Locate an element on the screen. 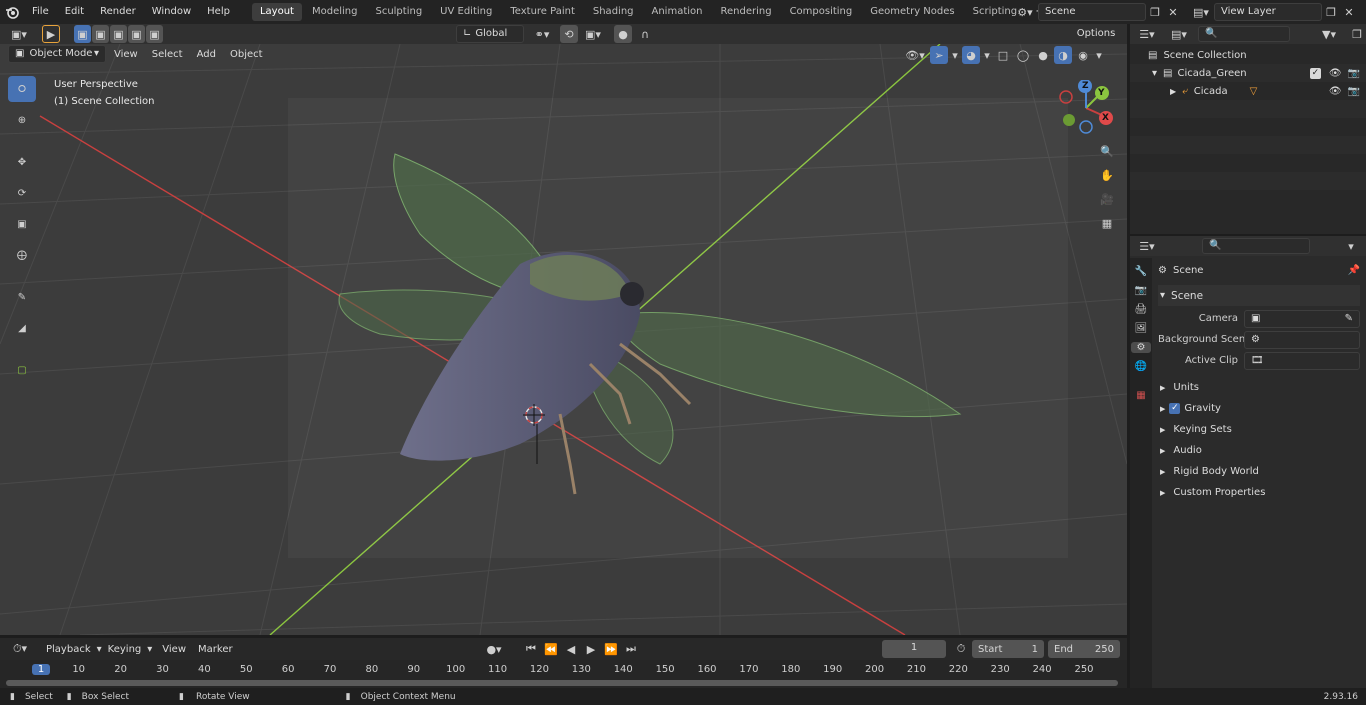 The height and width of the screenshot is (705, 1366). overlays-dropdown-icon: ▾ is located at coordinates (987, 55).